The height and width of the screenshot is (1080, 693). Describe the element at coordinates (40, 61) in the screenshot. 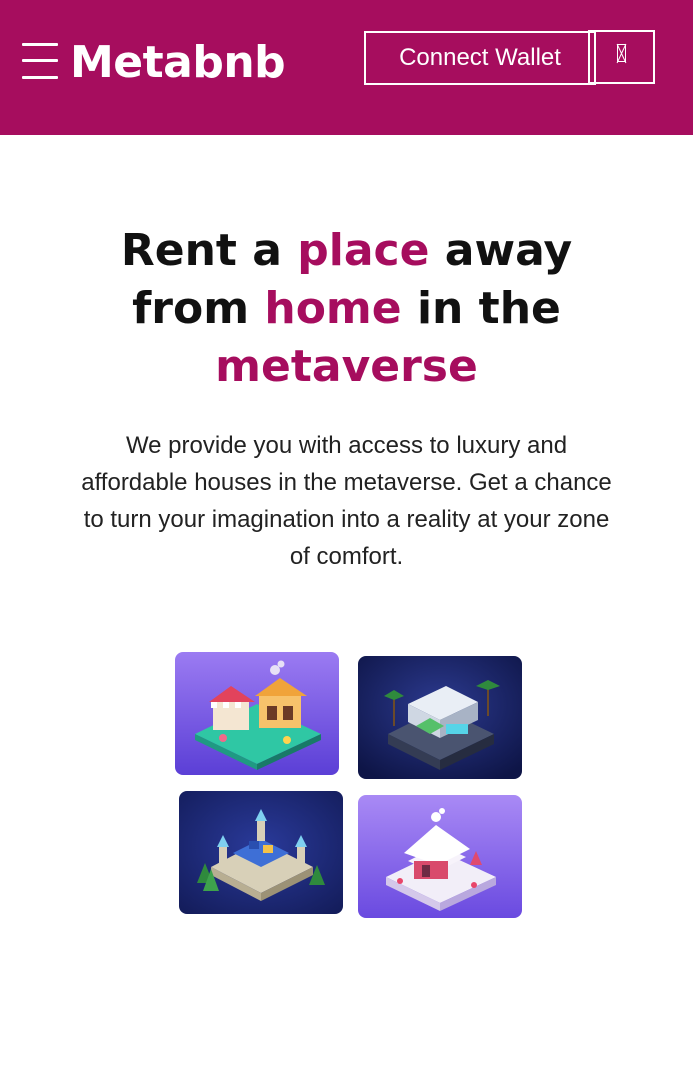

I see `hamburger-menu-icon` at that location.